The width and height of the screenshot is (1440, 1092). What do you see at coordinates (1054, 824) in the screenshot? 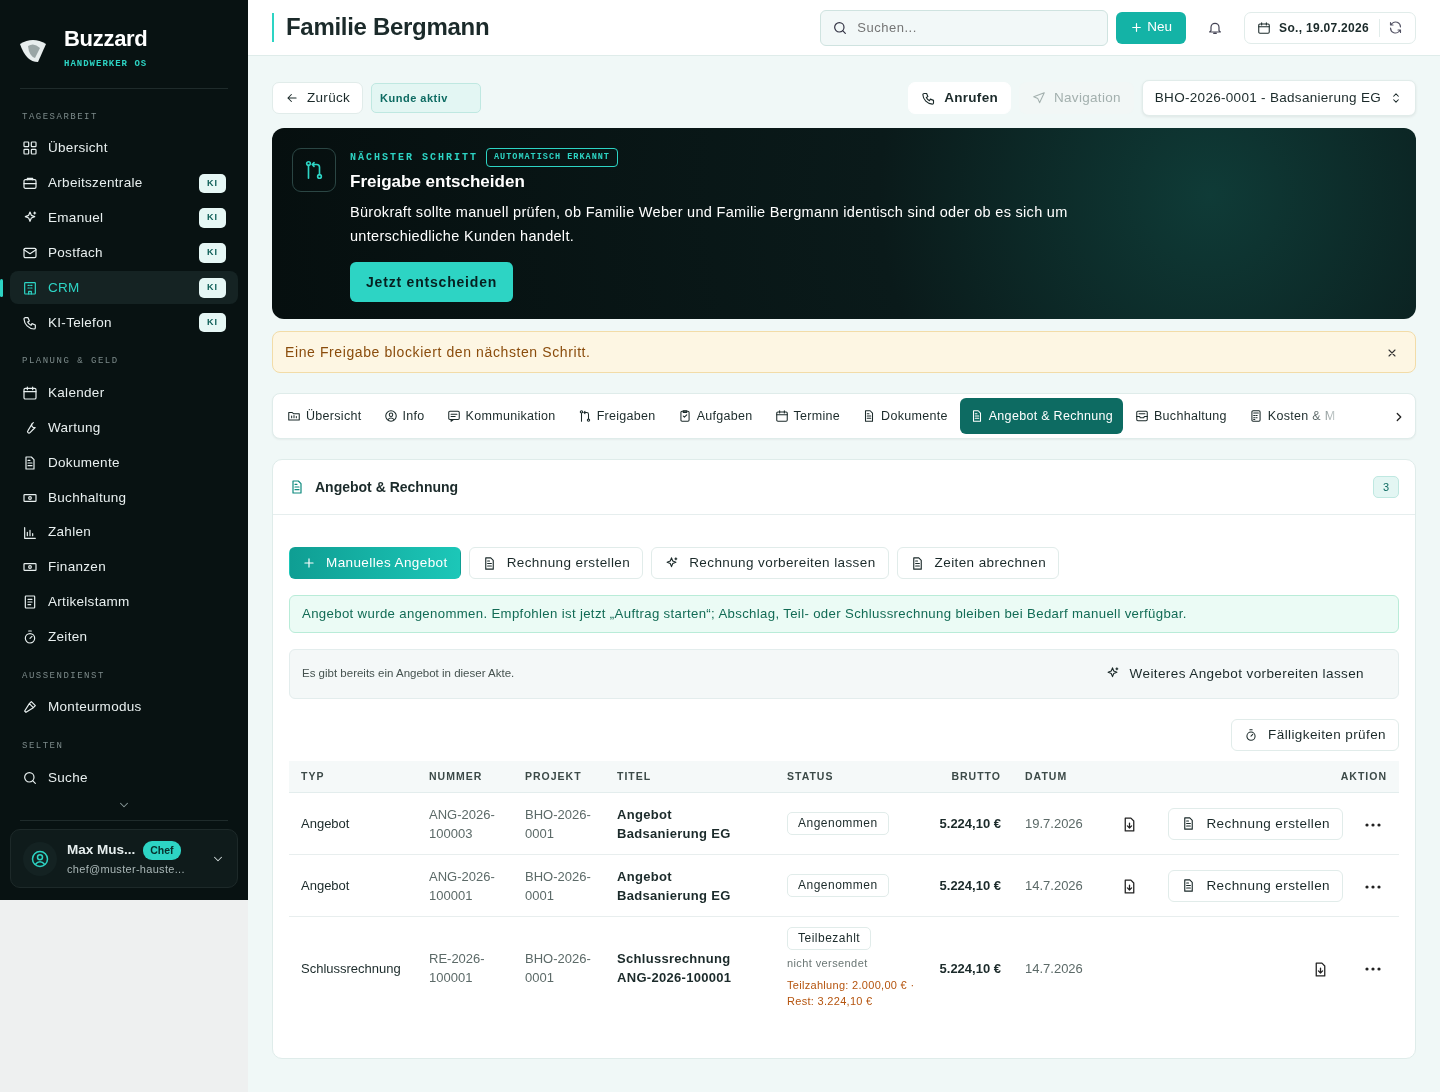
I see `table-cell: 19.7.2026` at bounding box center [1054, 824].